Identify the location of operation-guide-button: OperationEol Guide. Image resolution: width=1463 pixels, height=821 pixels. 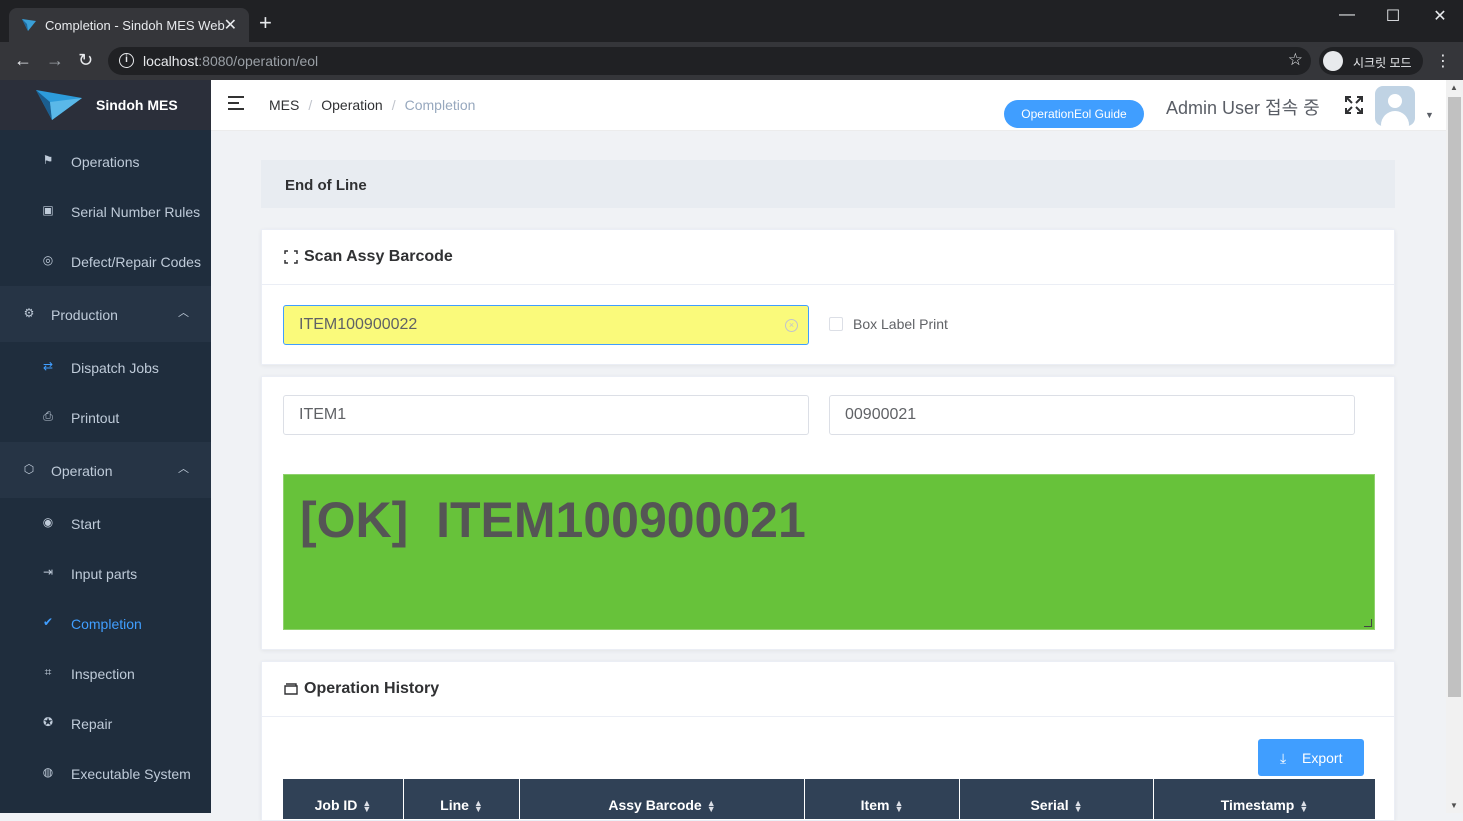
(1074, 114).